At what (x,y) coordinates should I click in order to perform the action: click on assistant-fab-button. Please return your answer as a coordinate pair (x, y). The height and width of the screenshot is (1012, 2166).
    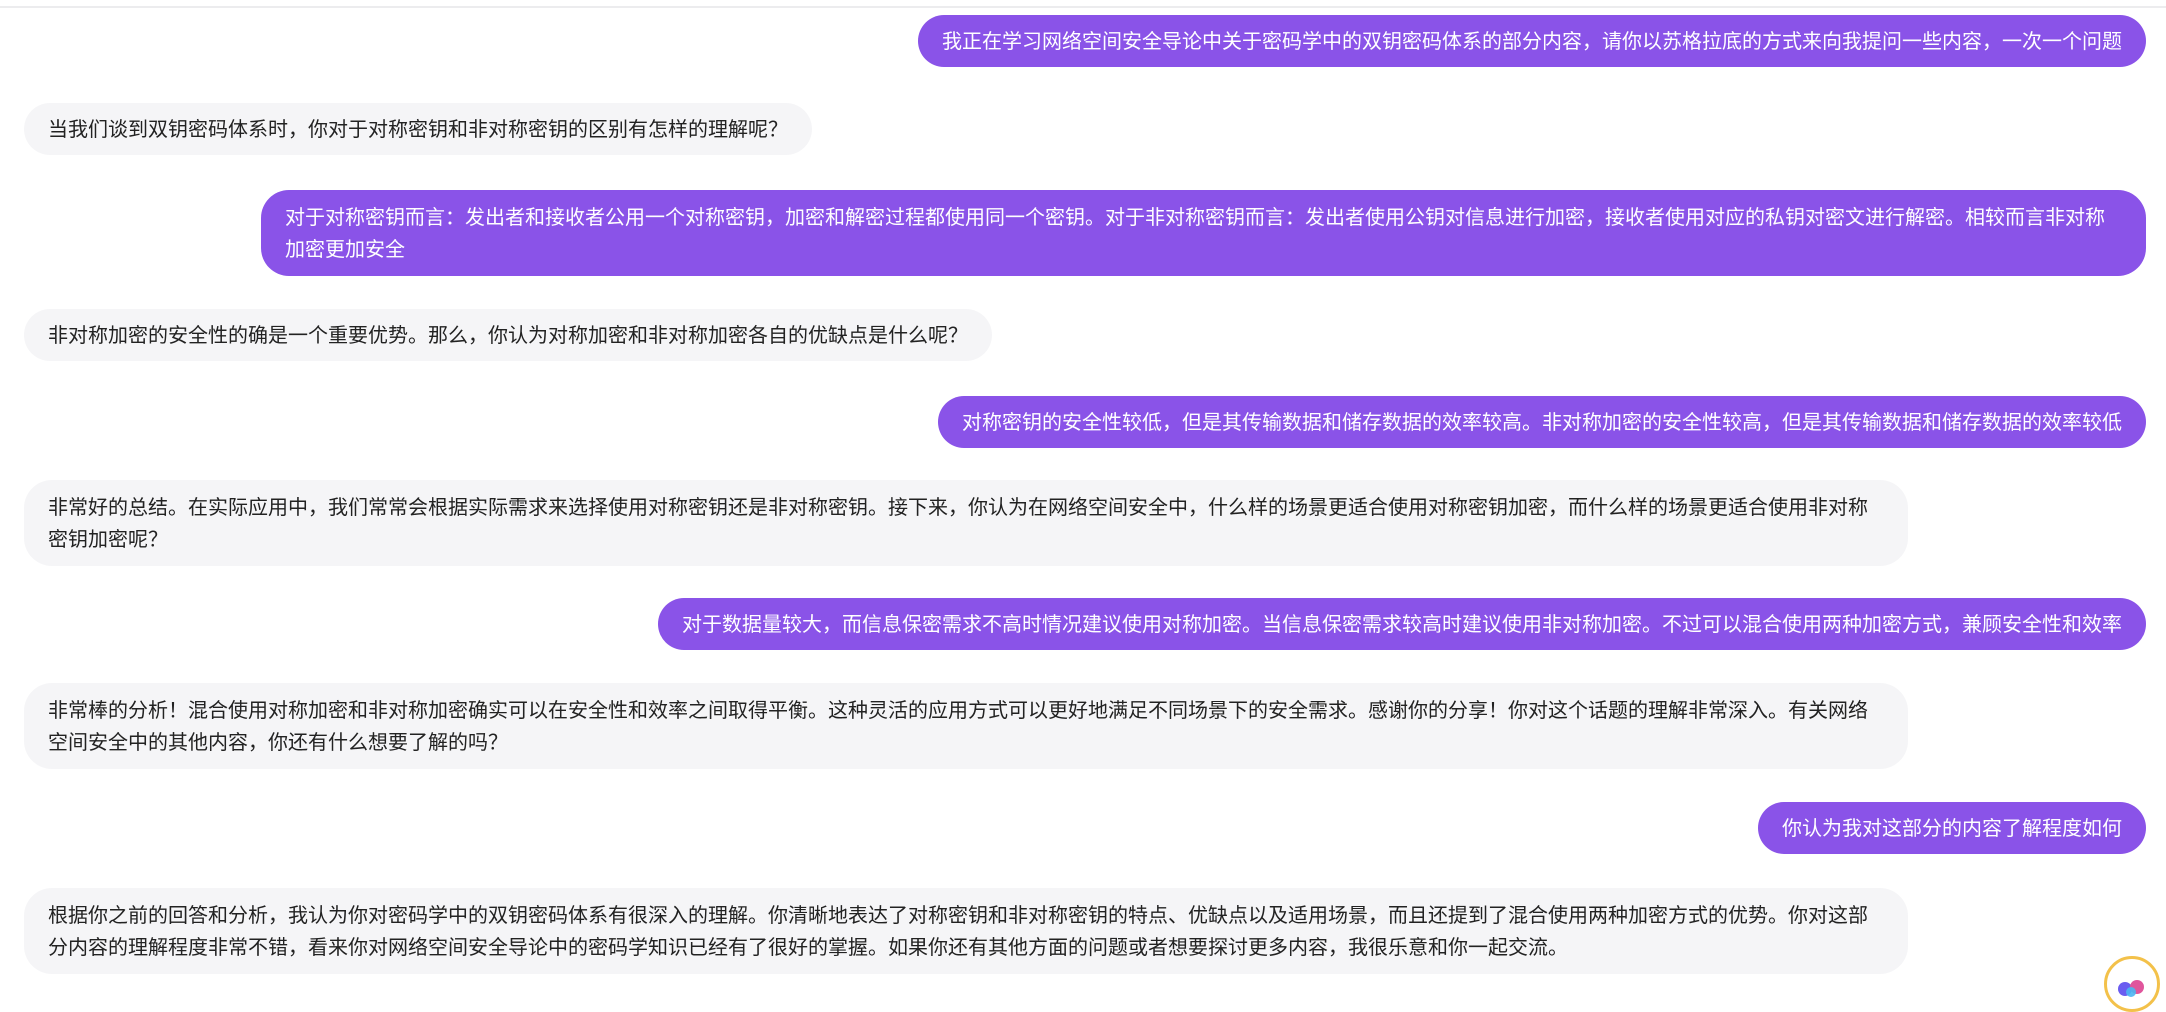
    Looking at the image, I should click on (2132, 984).